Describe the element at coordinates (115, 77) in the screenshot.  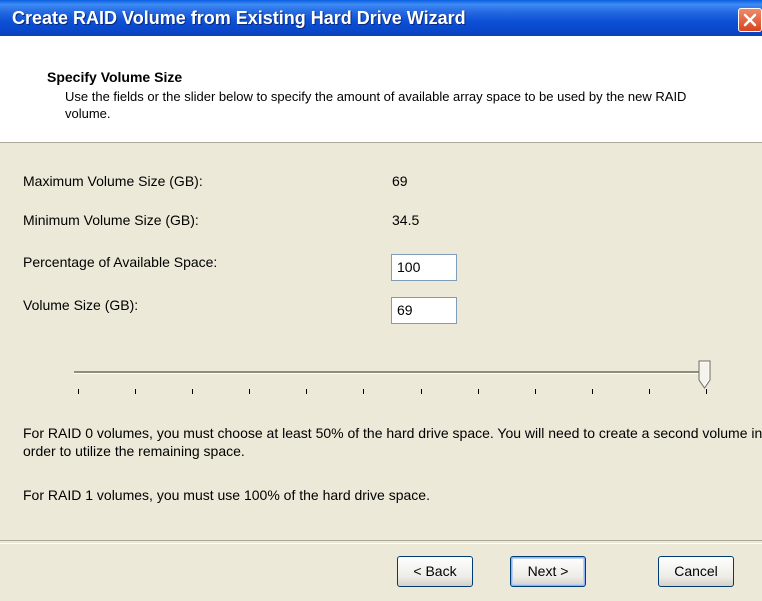
I see `page-title: Specify Volume Size` at that location.